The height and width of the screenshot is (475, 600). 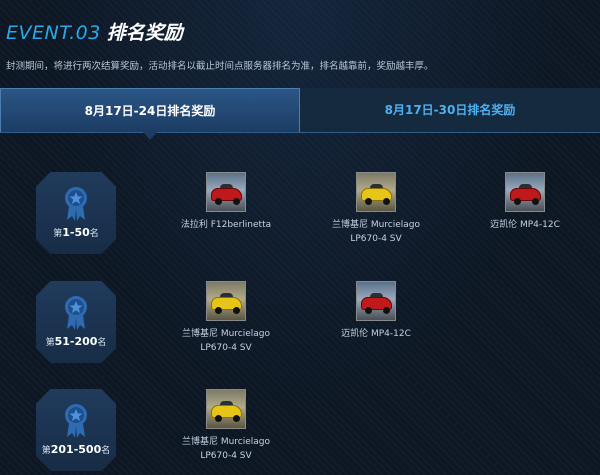 What do you see at coordinates (144, 33) in the screenshot?
I see `event-name: 排名奖励` at bounding box center [144, 33].